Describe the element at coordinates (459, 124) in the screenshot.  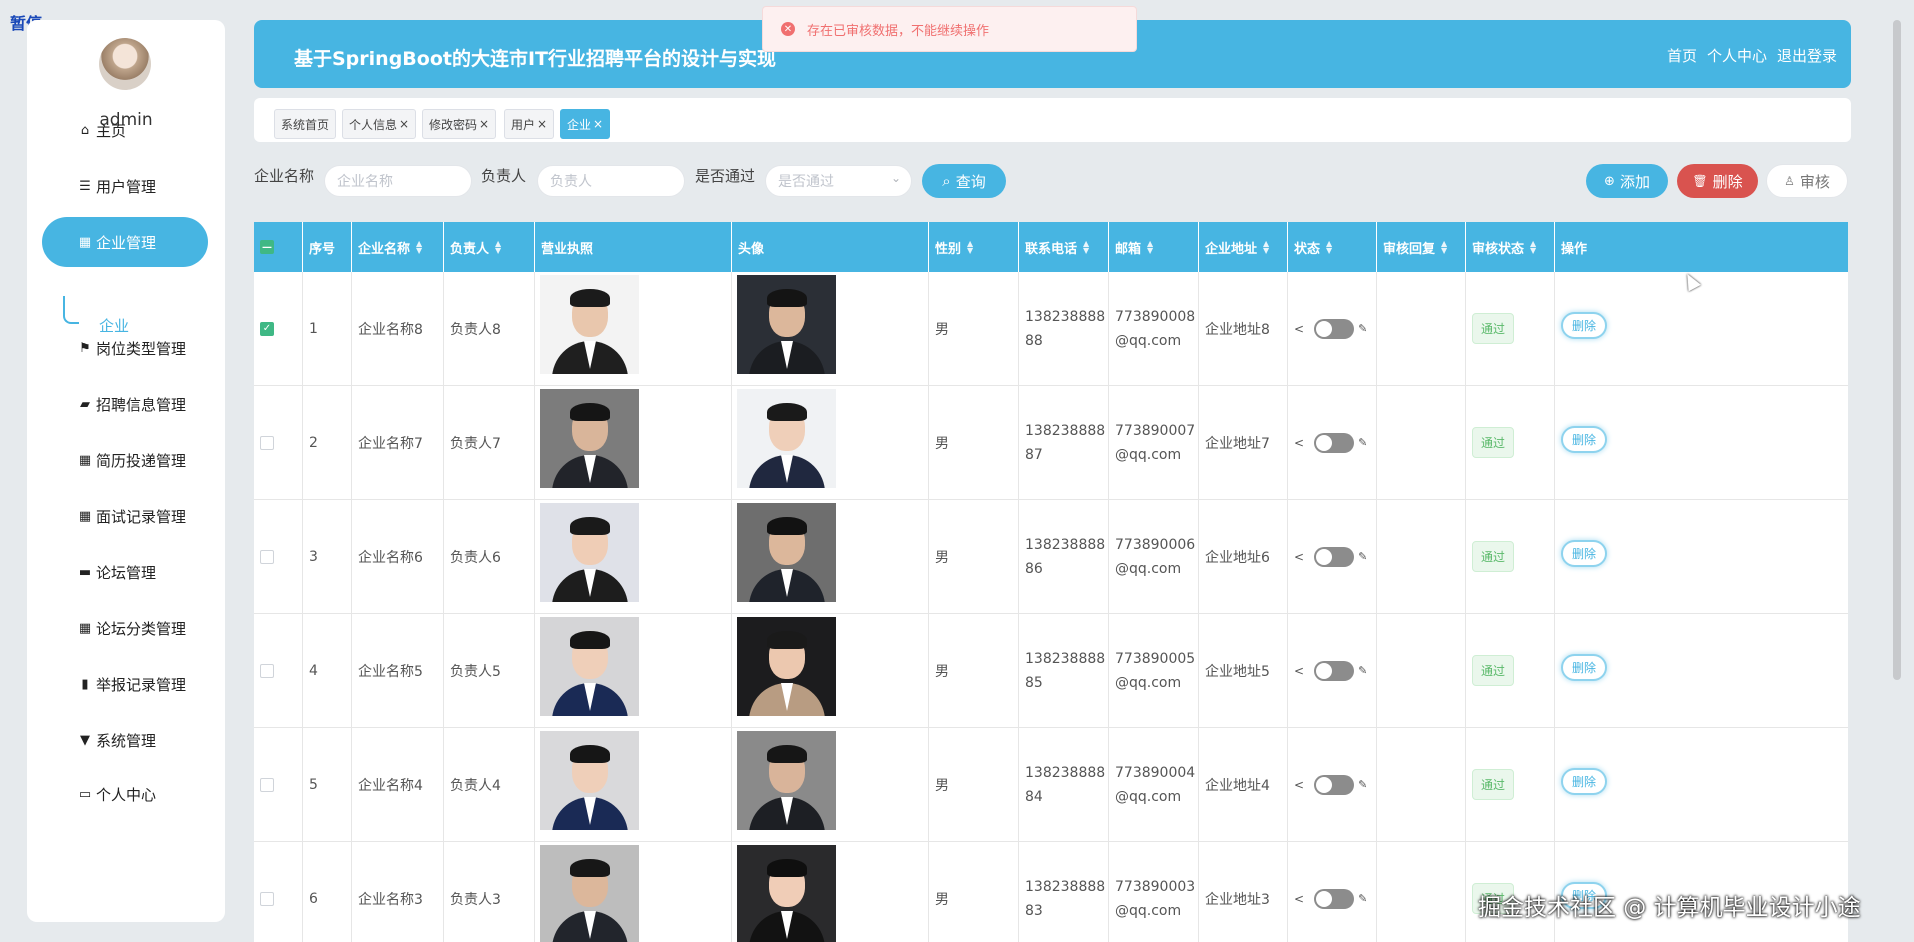
I see `tab-2: 修改密码 ×` at that location.